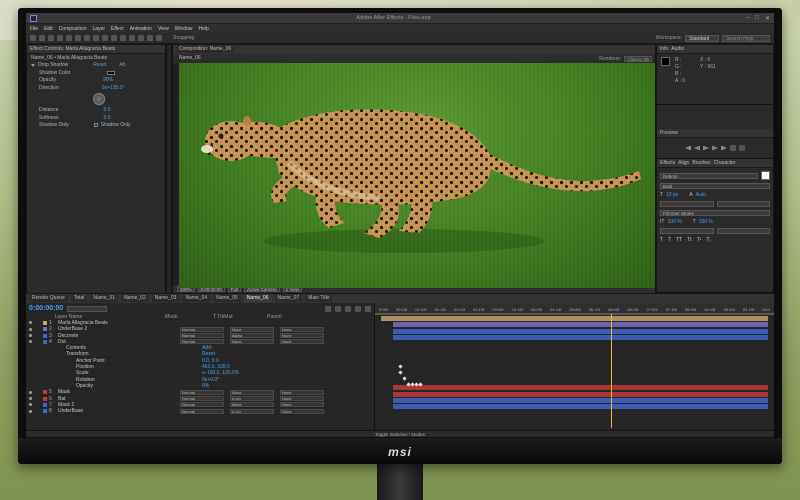  Describe the element at coordinates (683, 163) in the screenshot. I see `tab-align: Align` at that location.